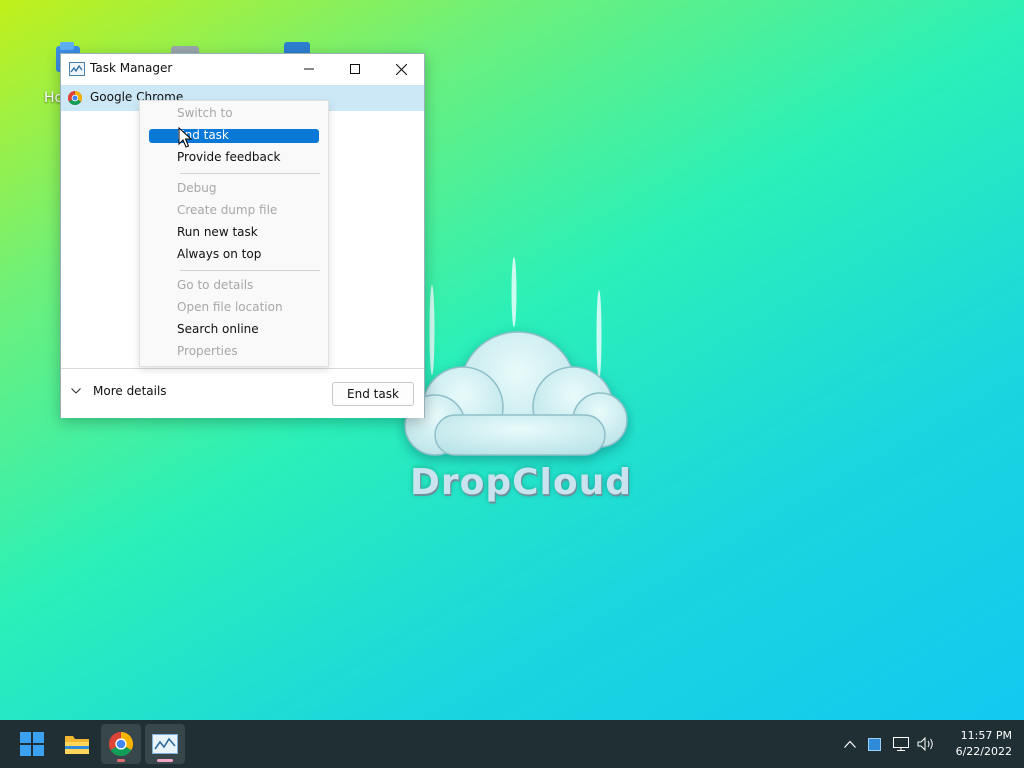  Describe the element at coordinates (512, 744) in the screenshot. I see `taskbar: 11:57 PM 6/22/2022` at that location.